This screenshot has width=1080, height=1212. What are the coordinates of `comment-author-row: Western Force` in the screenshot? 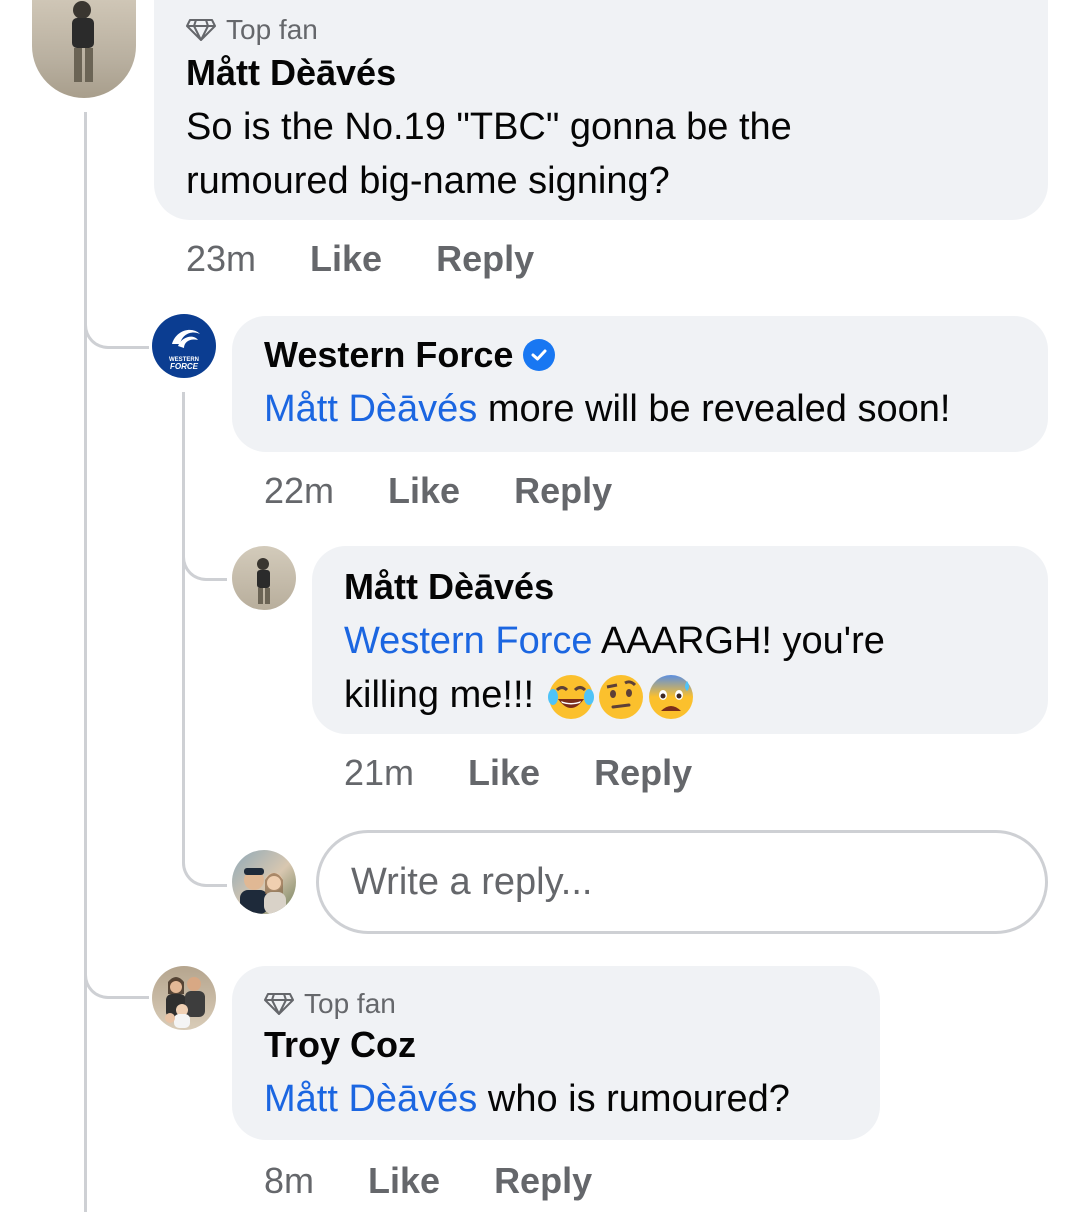 It's located at (410, 355).